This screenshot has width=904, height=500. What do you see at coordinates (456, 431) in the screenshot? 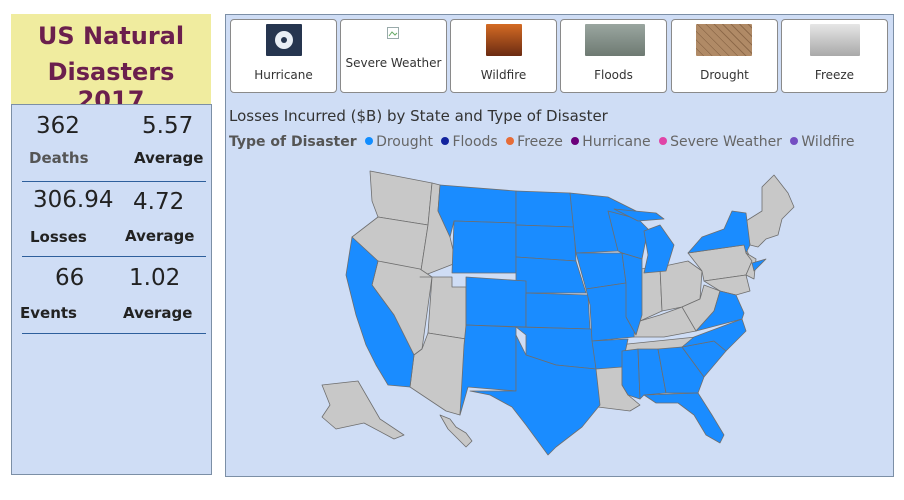
I see `state-hawaii` at bounding box center [456, 431].